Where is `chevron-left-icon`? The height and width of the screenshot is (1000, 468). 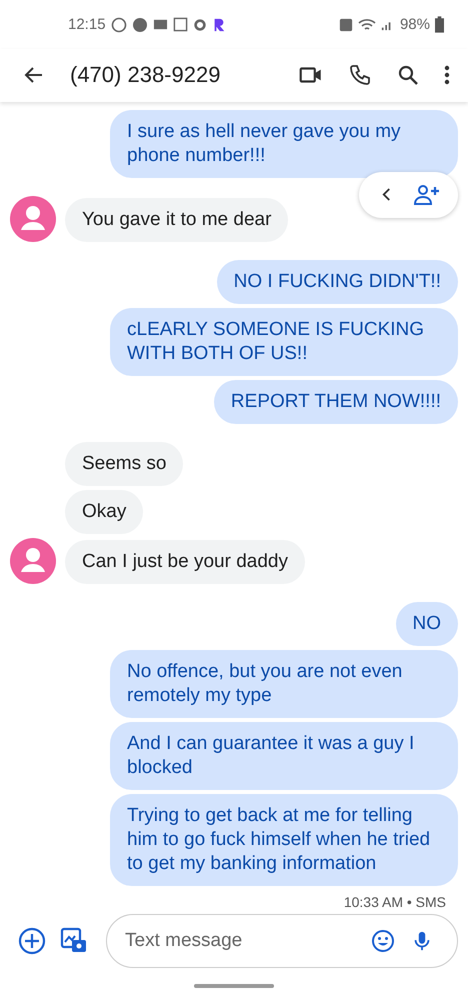 chevron-left-icon is located at coordinates (386, 194).